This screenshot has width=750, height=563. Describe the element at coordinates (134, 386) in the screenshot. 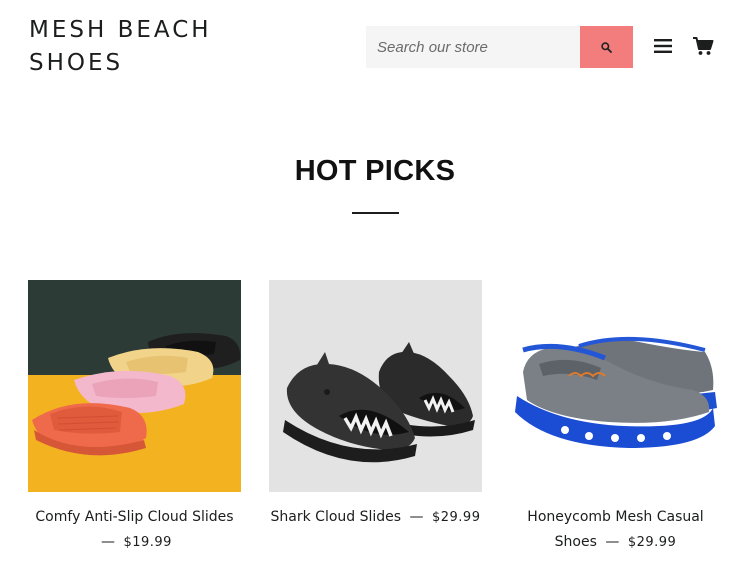

I see `product-image-comfy-slides` at that location.